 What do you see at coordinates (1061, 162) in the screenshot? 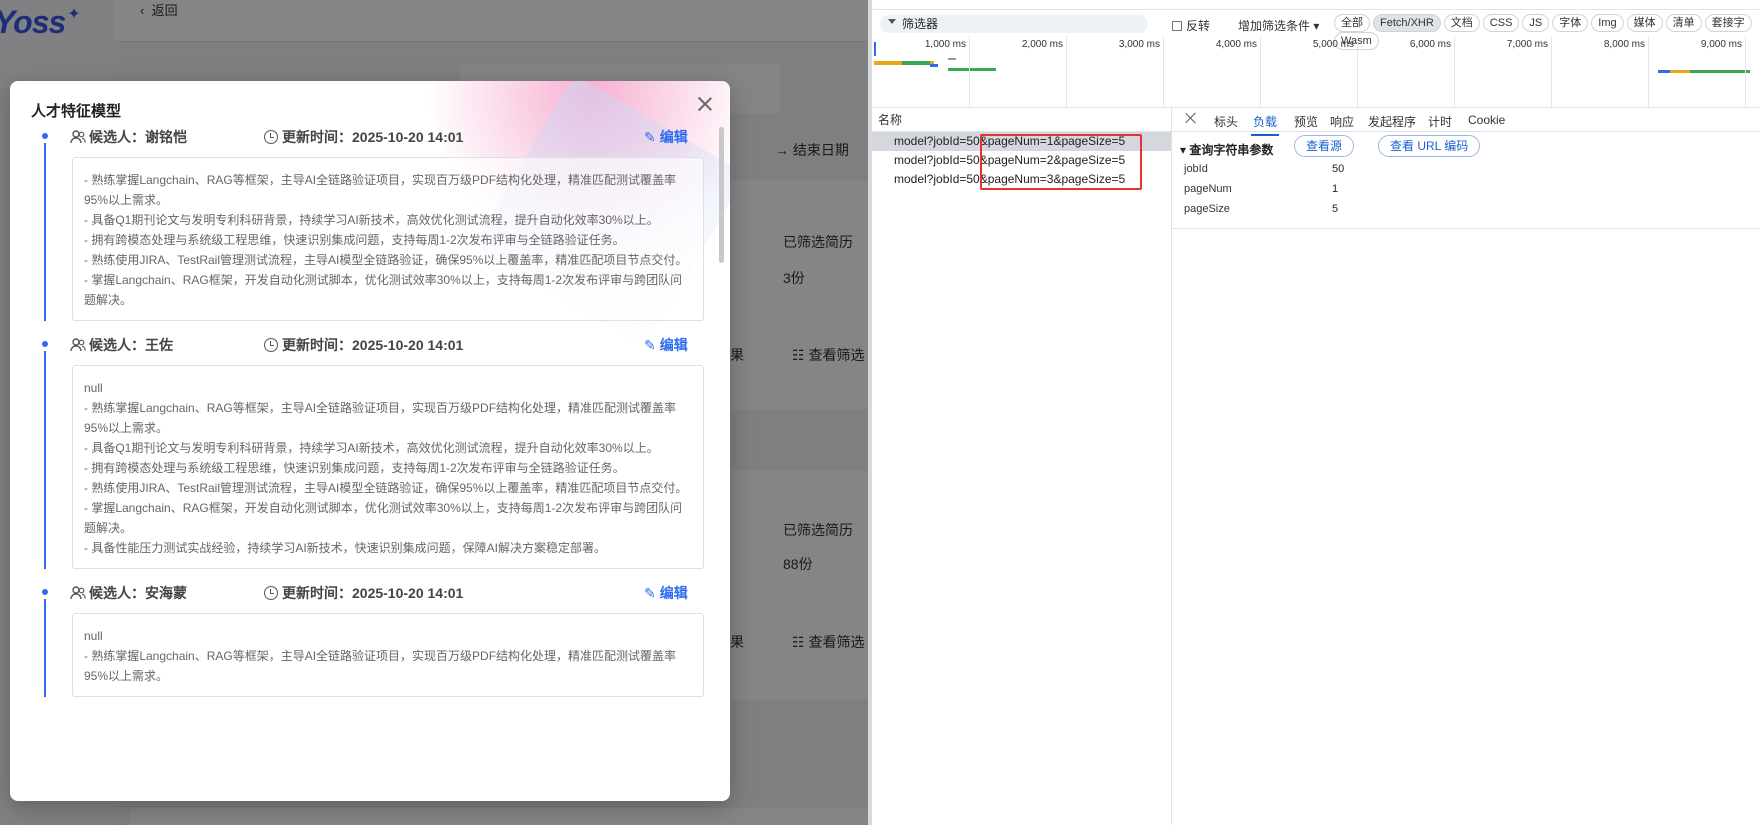
I see `highlight-box` at bounding box center [1061, 162].